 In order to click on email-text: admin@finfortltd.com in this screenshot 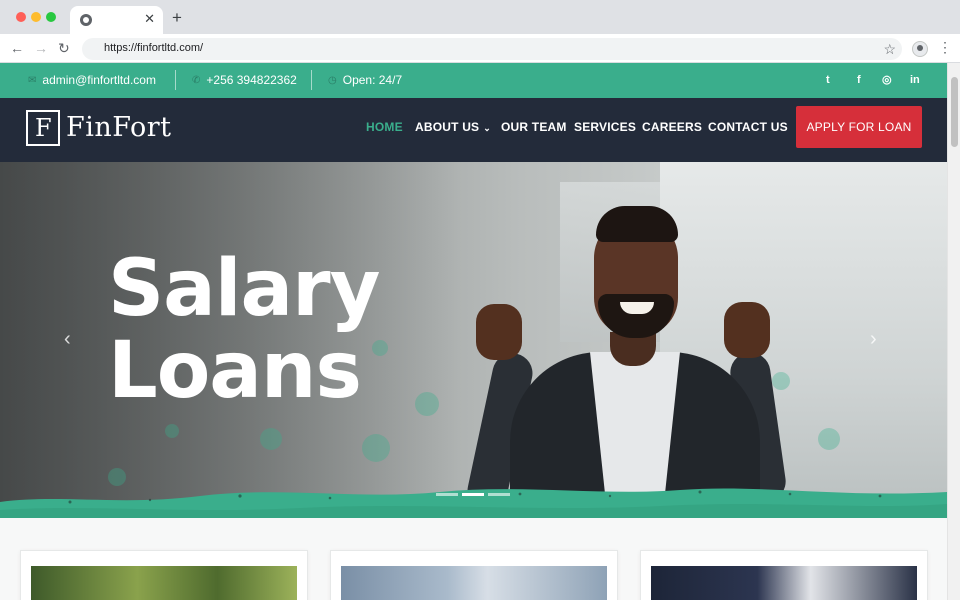, I will do `click(99, 80)`.